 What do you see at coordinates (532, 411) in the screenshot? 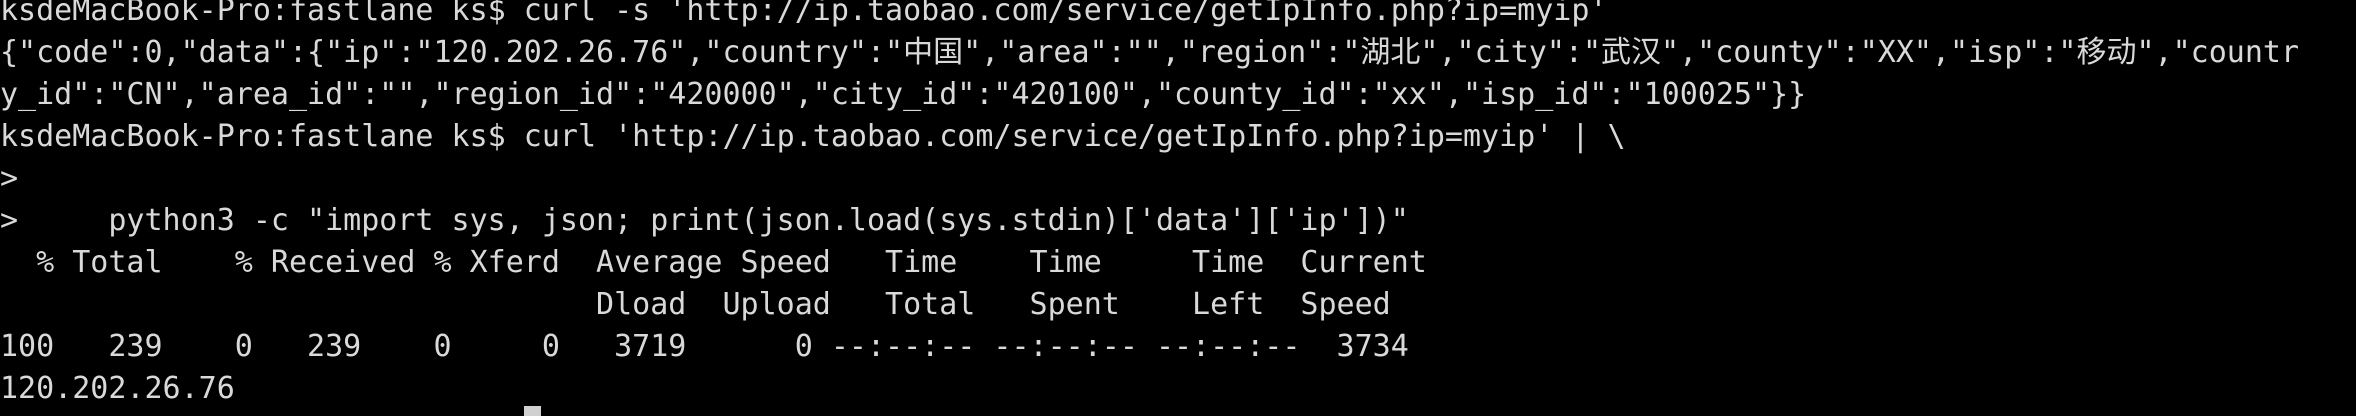
I see `terminal-cursor` at bounding box center [532, 411].